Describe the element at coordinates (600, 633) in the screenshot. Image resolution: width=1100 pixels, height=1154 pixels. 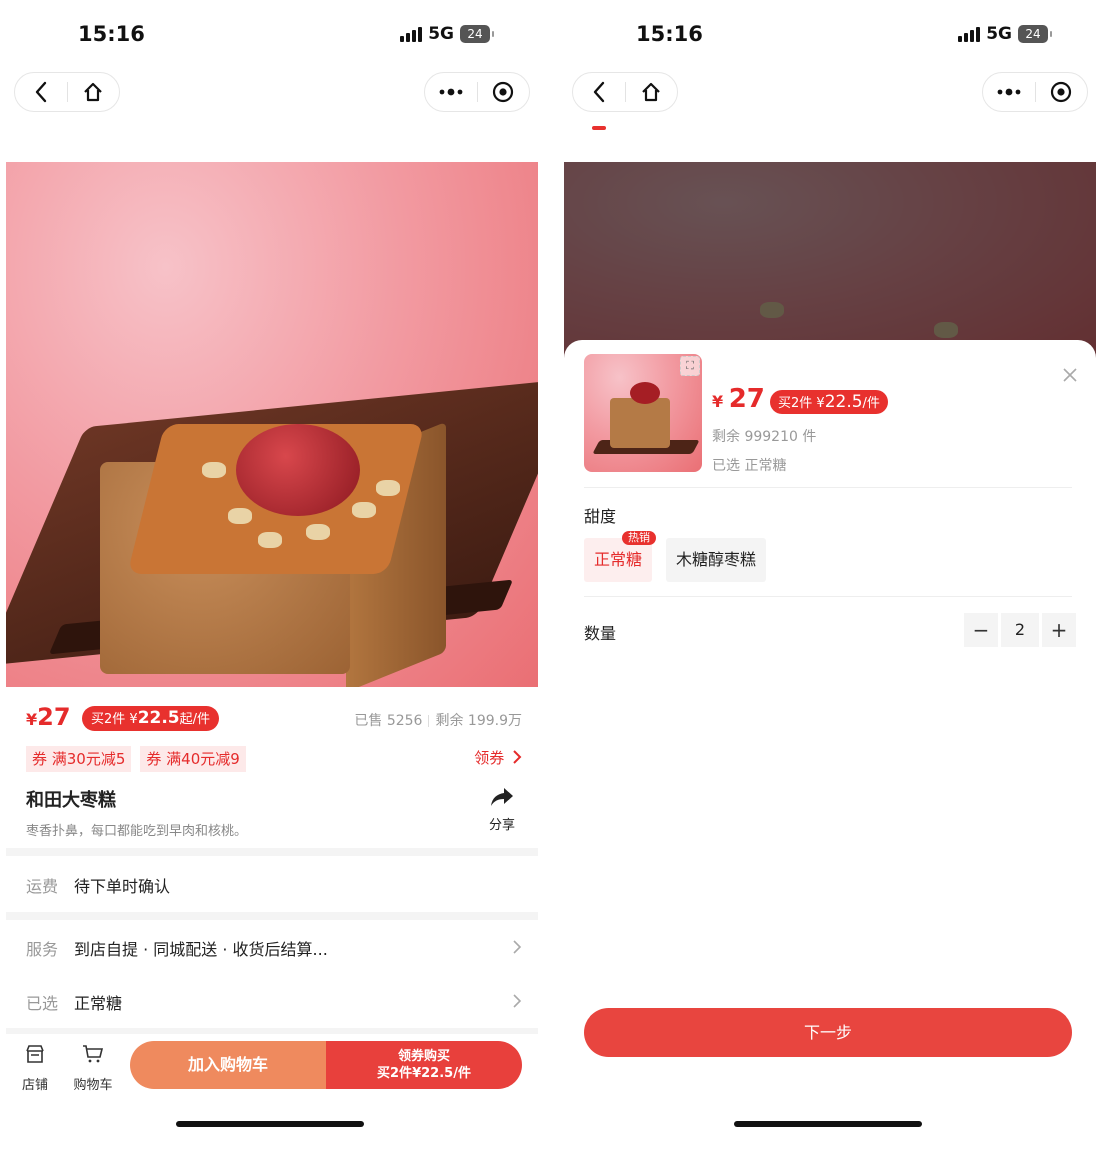
I see `quantity-title: 数量` at that location.